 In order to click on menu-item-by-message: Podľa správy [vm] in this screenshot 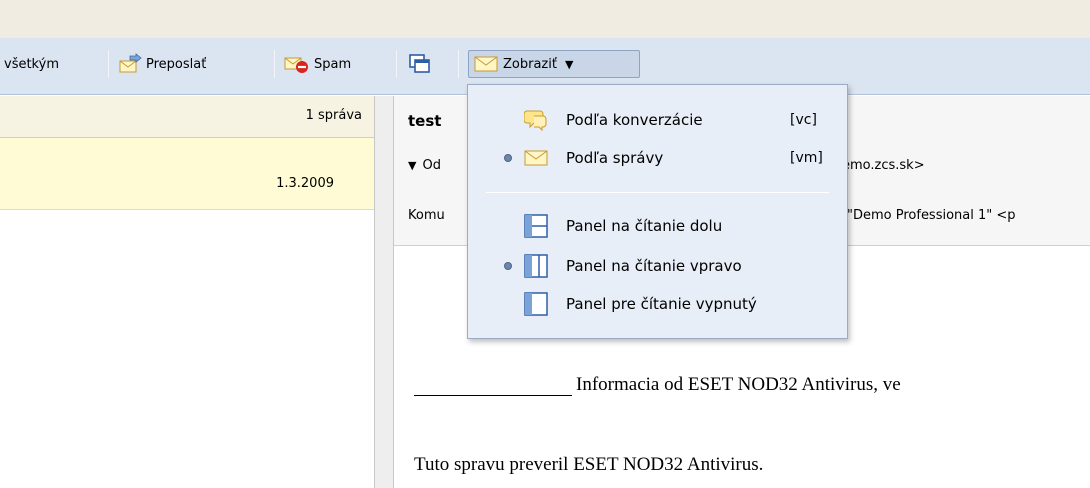, I will do `click(657, 158)`.